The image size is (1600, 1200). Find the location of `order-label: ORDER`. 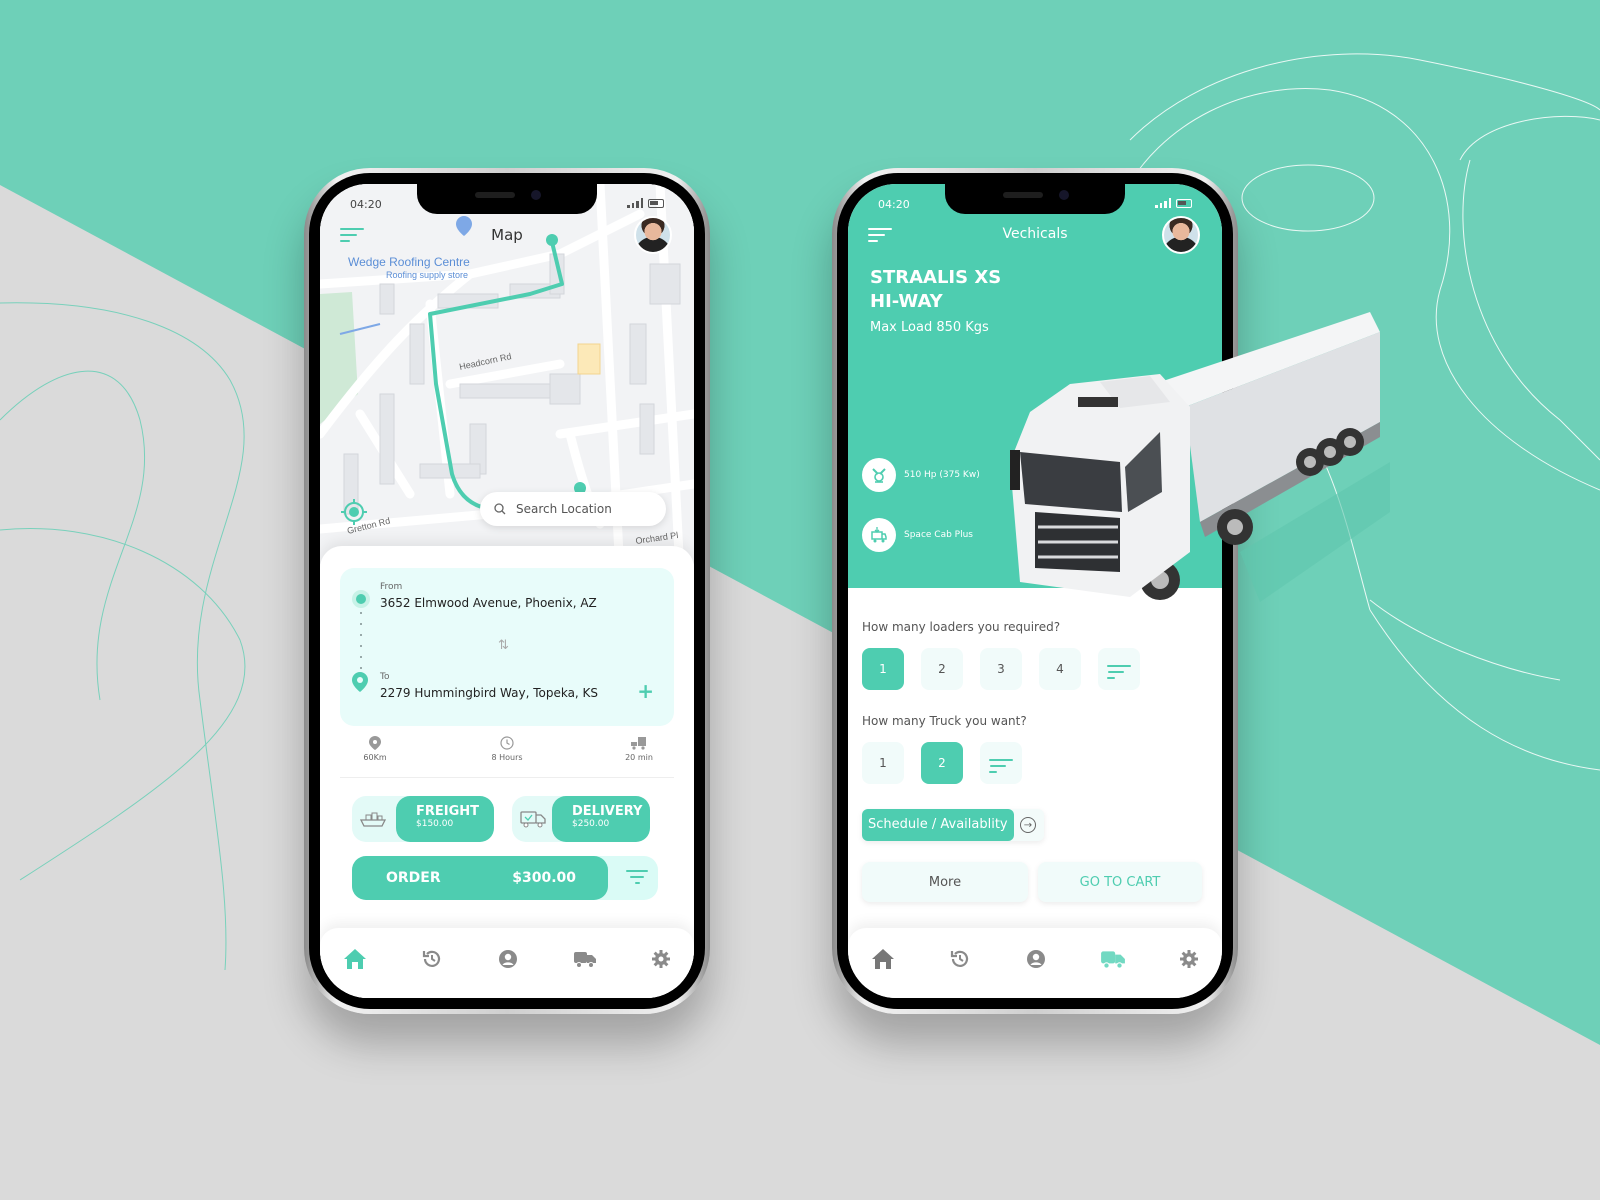

order-label: ORDER is located at coordinates (413, 878).